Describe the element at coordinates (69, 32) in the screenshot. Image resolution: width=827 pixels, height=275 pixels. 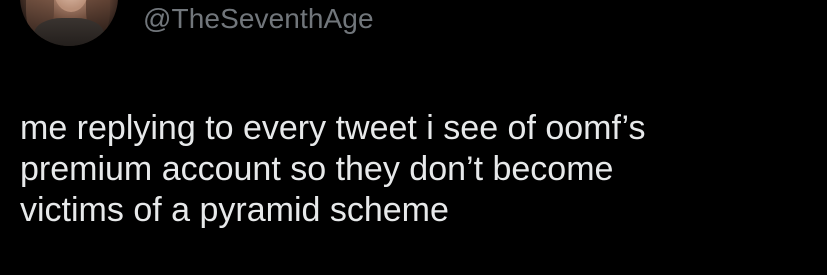
I see `avatar-shirt` at that location.